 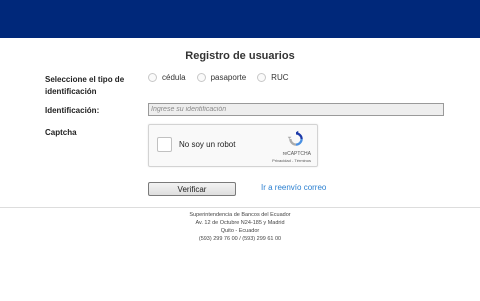 What do you see at coordinates (240, 207) in the screenshot?
I see `footer-divider` at bounding box center [240, 207].